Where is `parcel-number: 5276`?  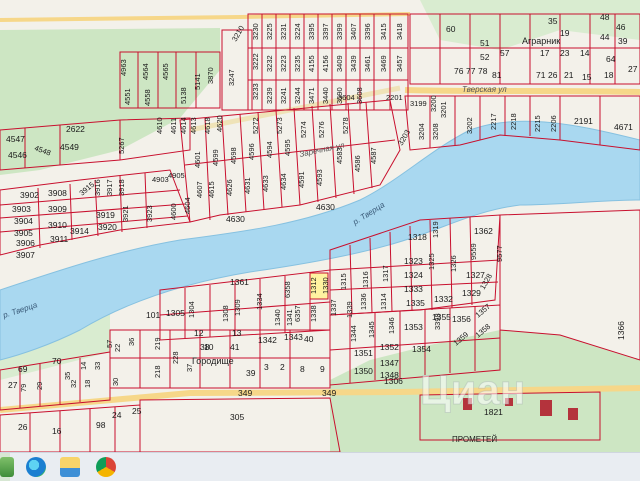 parcel-number: 5276 is located at coordinates (321, 129).